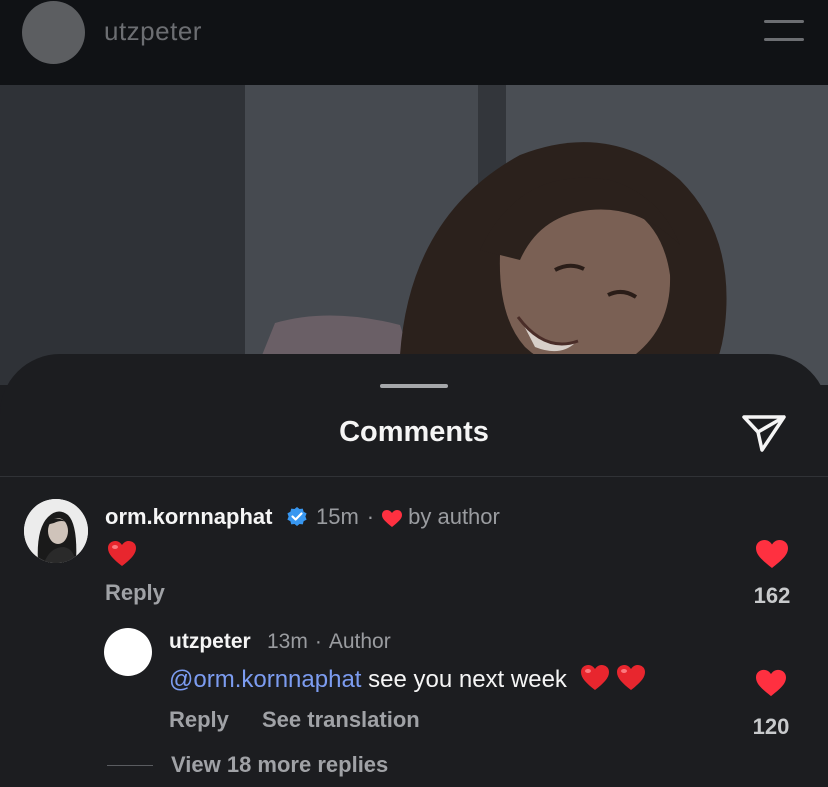 This screenshot has width=828, height=787. What do you see at coordinates (414, 42) in the screenshot?
I see `profile-header: utzpeter` at bounding box center [414, 42].